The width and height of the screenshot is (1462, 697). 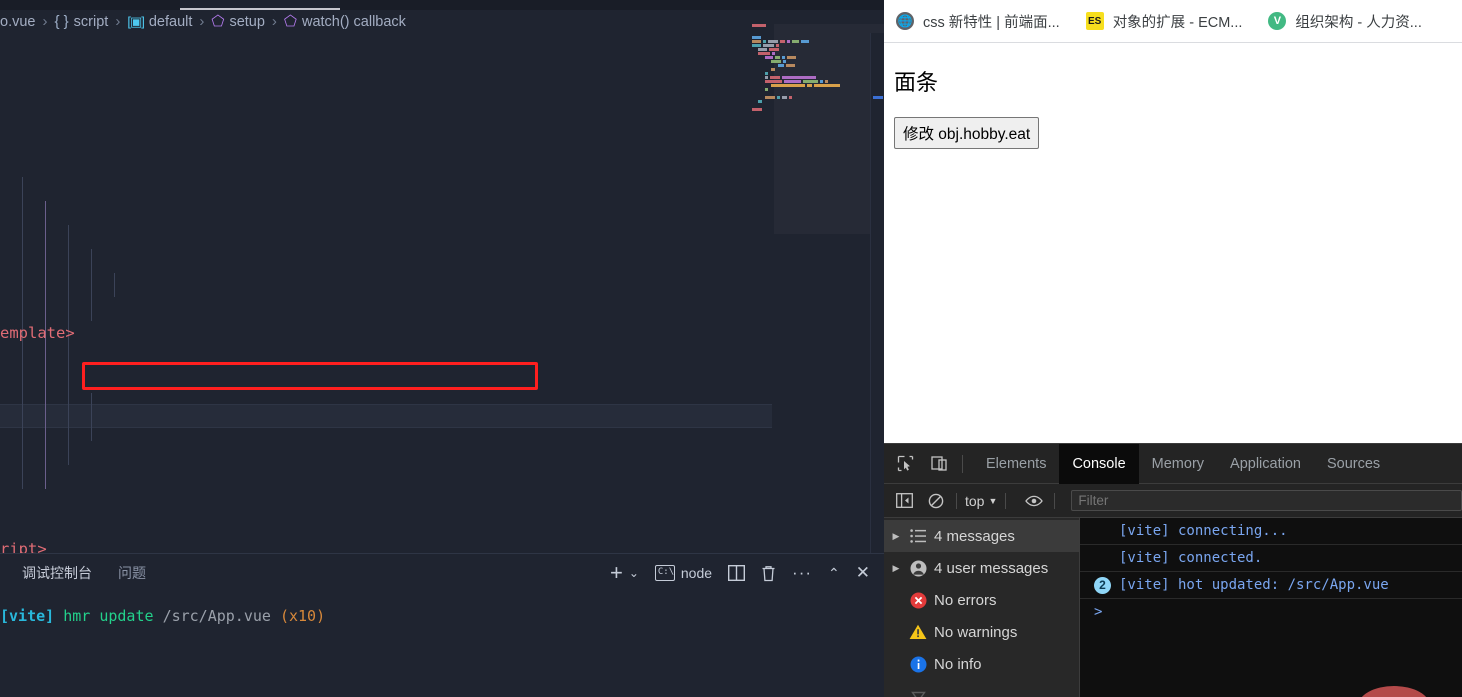 I want to click on console-sidebar-item-no-warnings: No warnings, so click(x=981, y=632).